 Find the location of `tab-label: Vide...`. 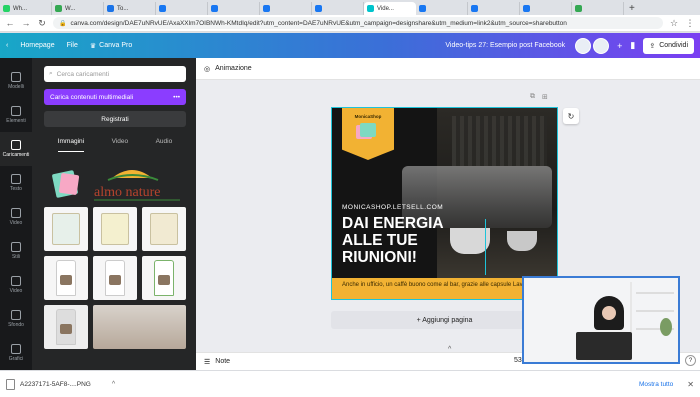

tab-label: Vide... is located at coordinates (385, 8).